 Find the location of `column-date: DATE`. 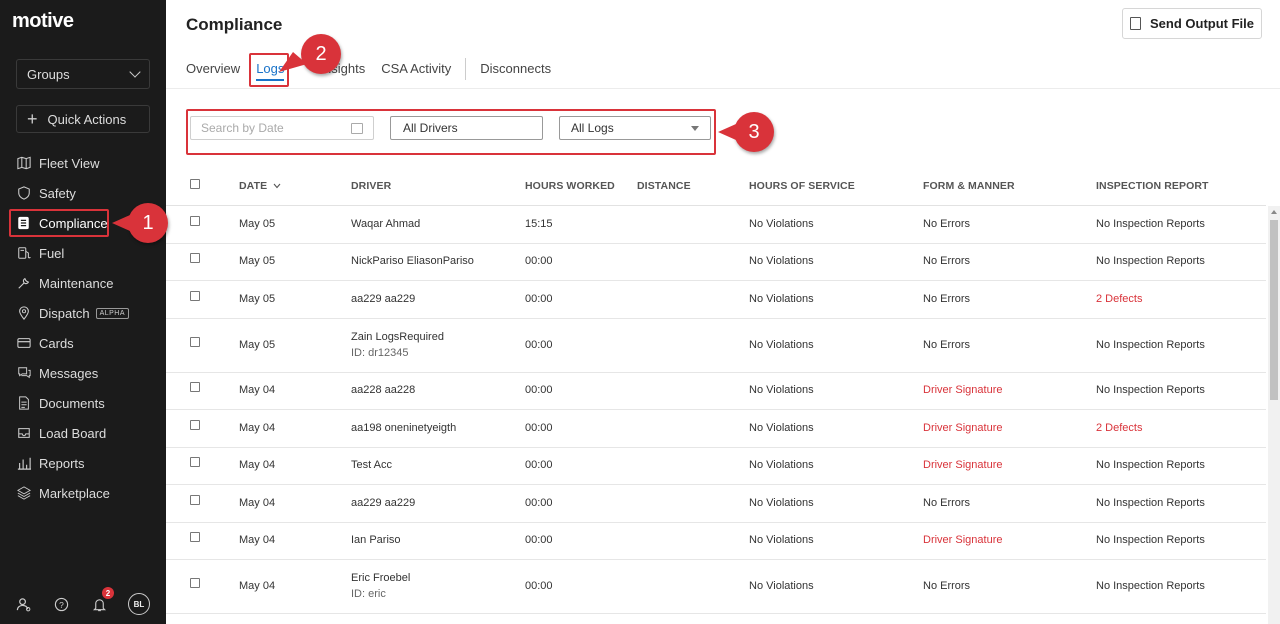

column-date: DATE is located at coordinates (260, 186).